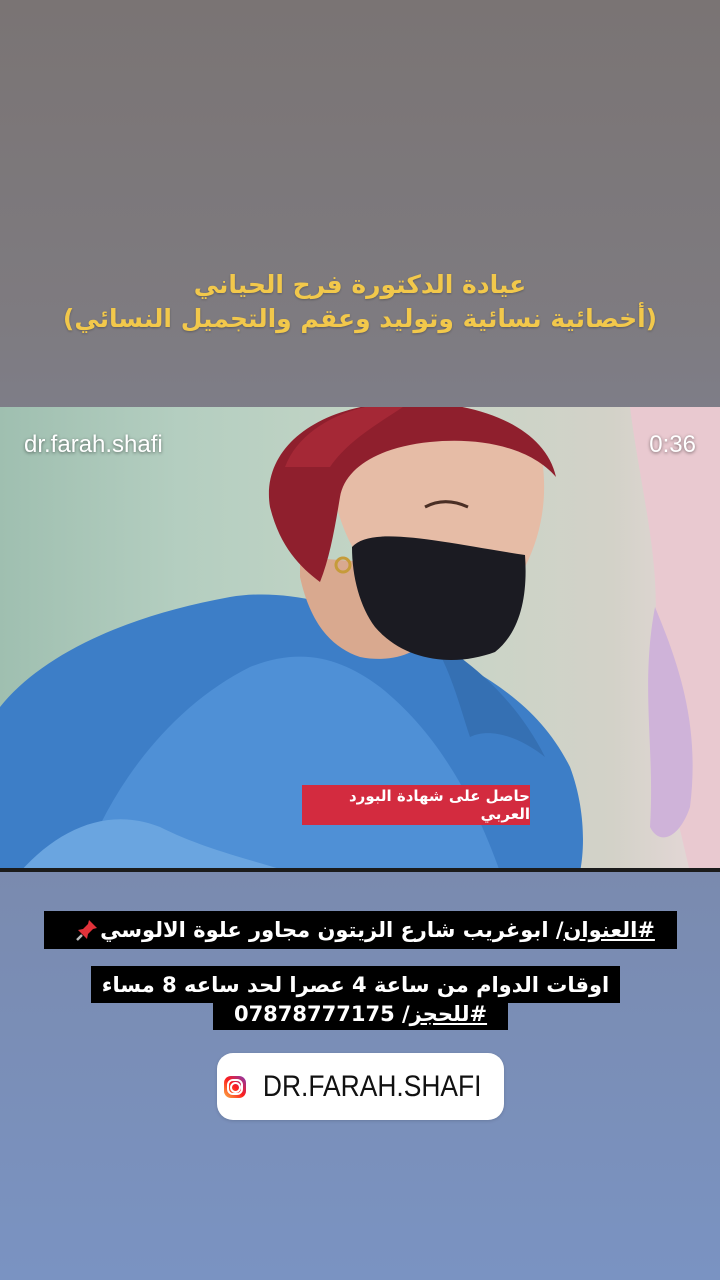 The height and width of the screenshot is (1280, 720). What do you see at coordinates (416, 805) in the screenshot?
I see `video-caption: حاصل على شهادة البورد العربي` at bounding box center [416, 805].